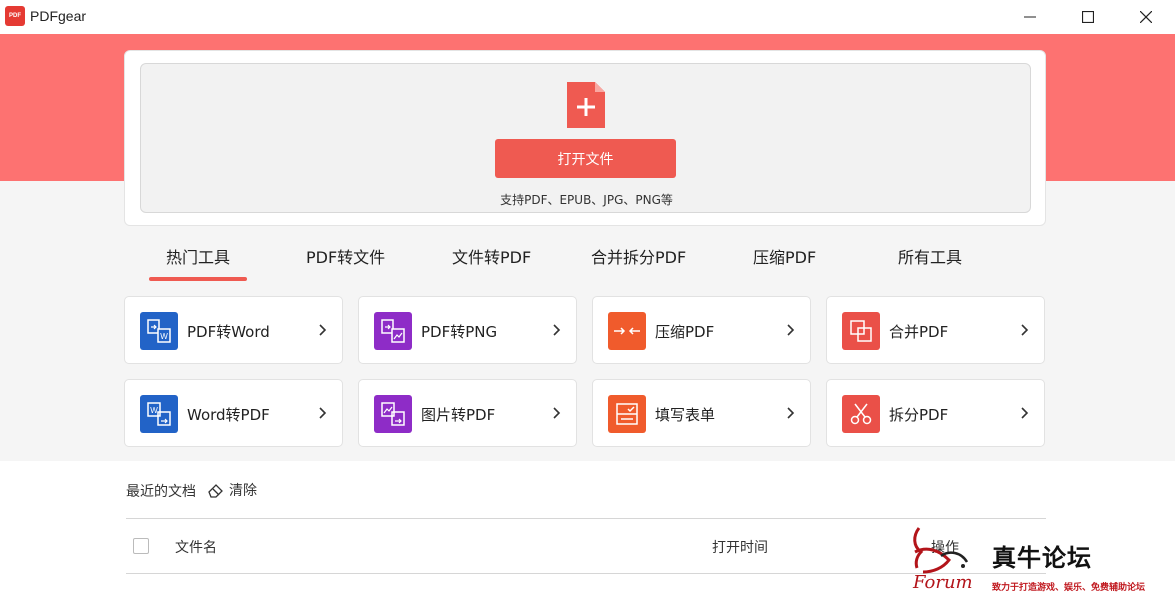 The height and width of the screenshot is (601, 1175). I want to click on tool-fill-form: 填写表单, so click(701, 413).